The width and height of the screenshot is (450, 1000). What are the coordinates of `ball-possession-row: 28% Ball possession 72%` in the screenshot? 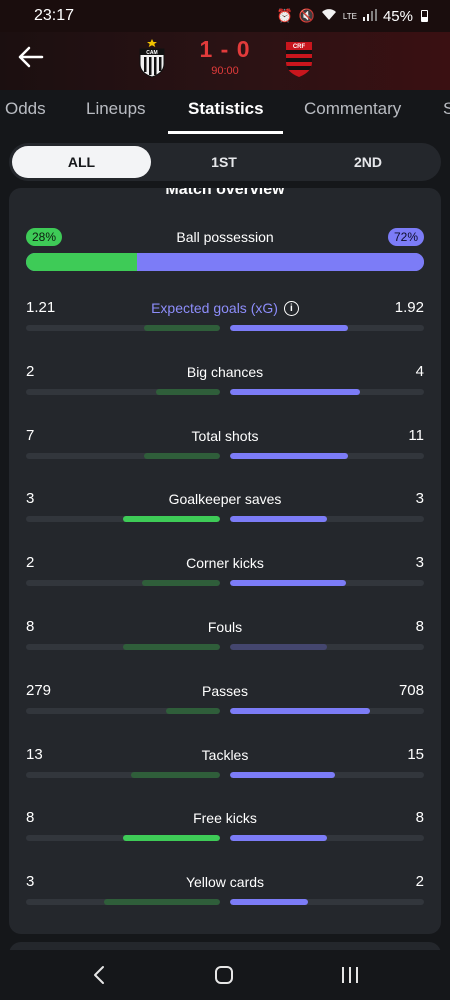 It's located at (225, 250).